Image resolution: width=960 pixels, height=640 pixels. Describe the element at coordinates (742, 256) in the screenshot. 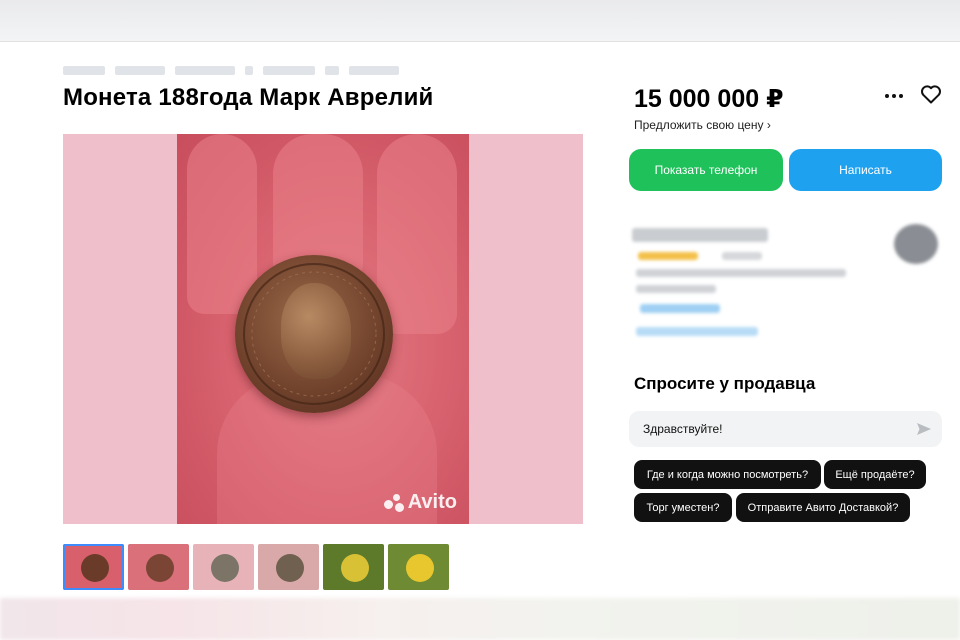

I see `reviews-blur` at that location.